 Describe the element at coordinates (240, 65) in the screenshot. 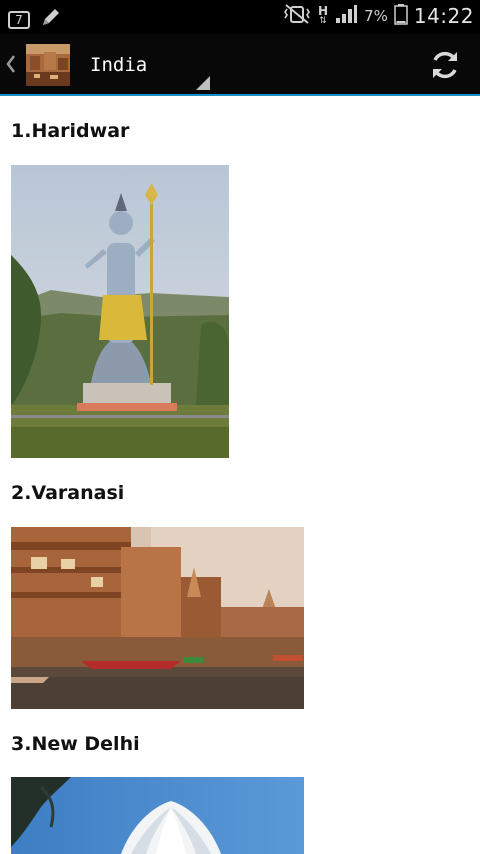

I see `action-bar: India` at that location.